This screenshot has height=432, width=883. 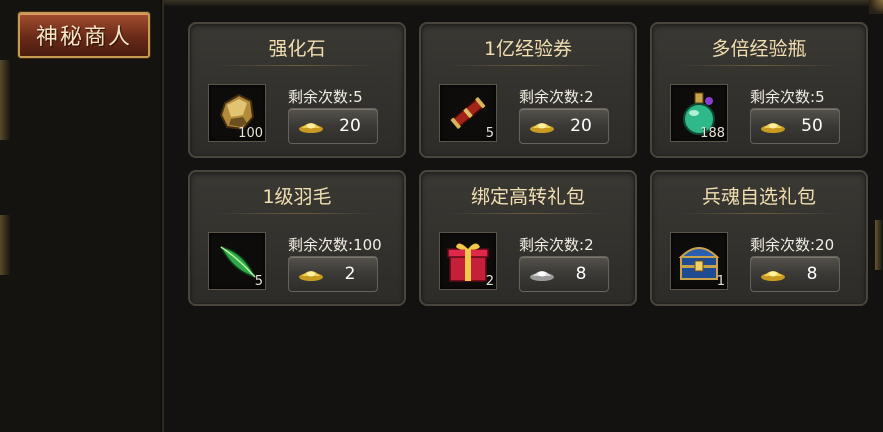 What do you see at coordinates (876, 7) in the screenshot?
I see `corner-ornament` at bounding box center [876, 7].